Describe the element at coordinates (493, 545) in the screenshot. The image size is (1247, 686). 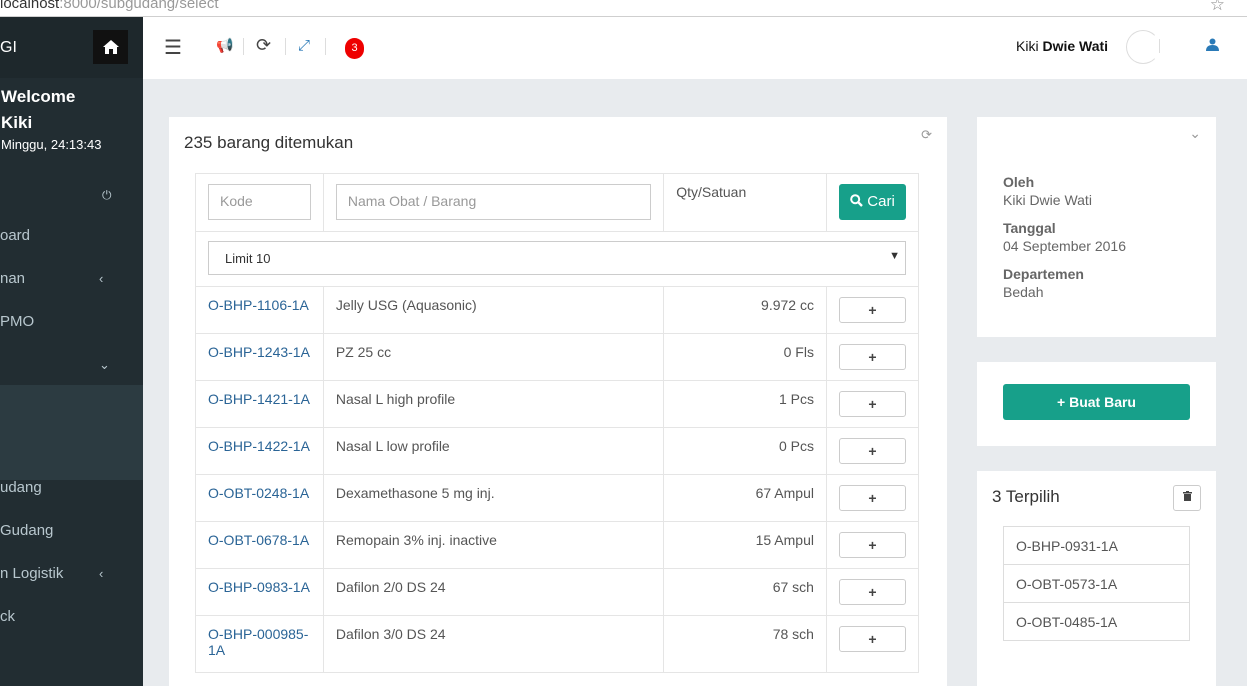
I see `item-name: Remopain 3% inj. inactive` at that location.